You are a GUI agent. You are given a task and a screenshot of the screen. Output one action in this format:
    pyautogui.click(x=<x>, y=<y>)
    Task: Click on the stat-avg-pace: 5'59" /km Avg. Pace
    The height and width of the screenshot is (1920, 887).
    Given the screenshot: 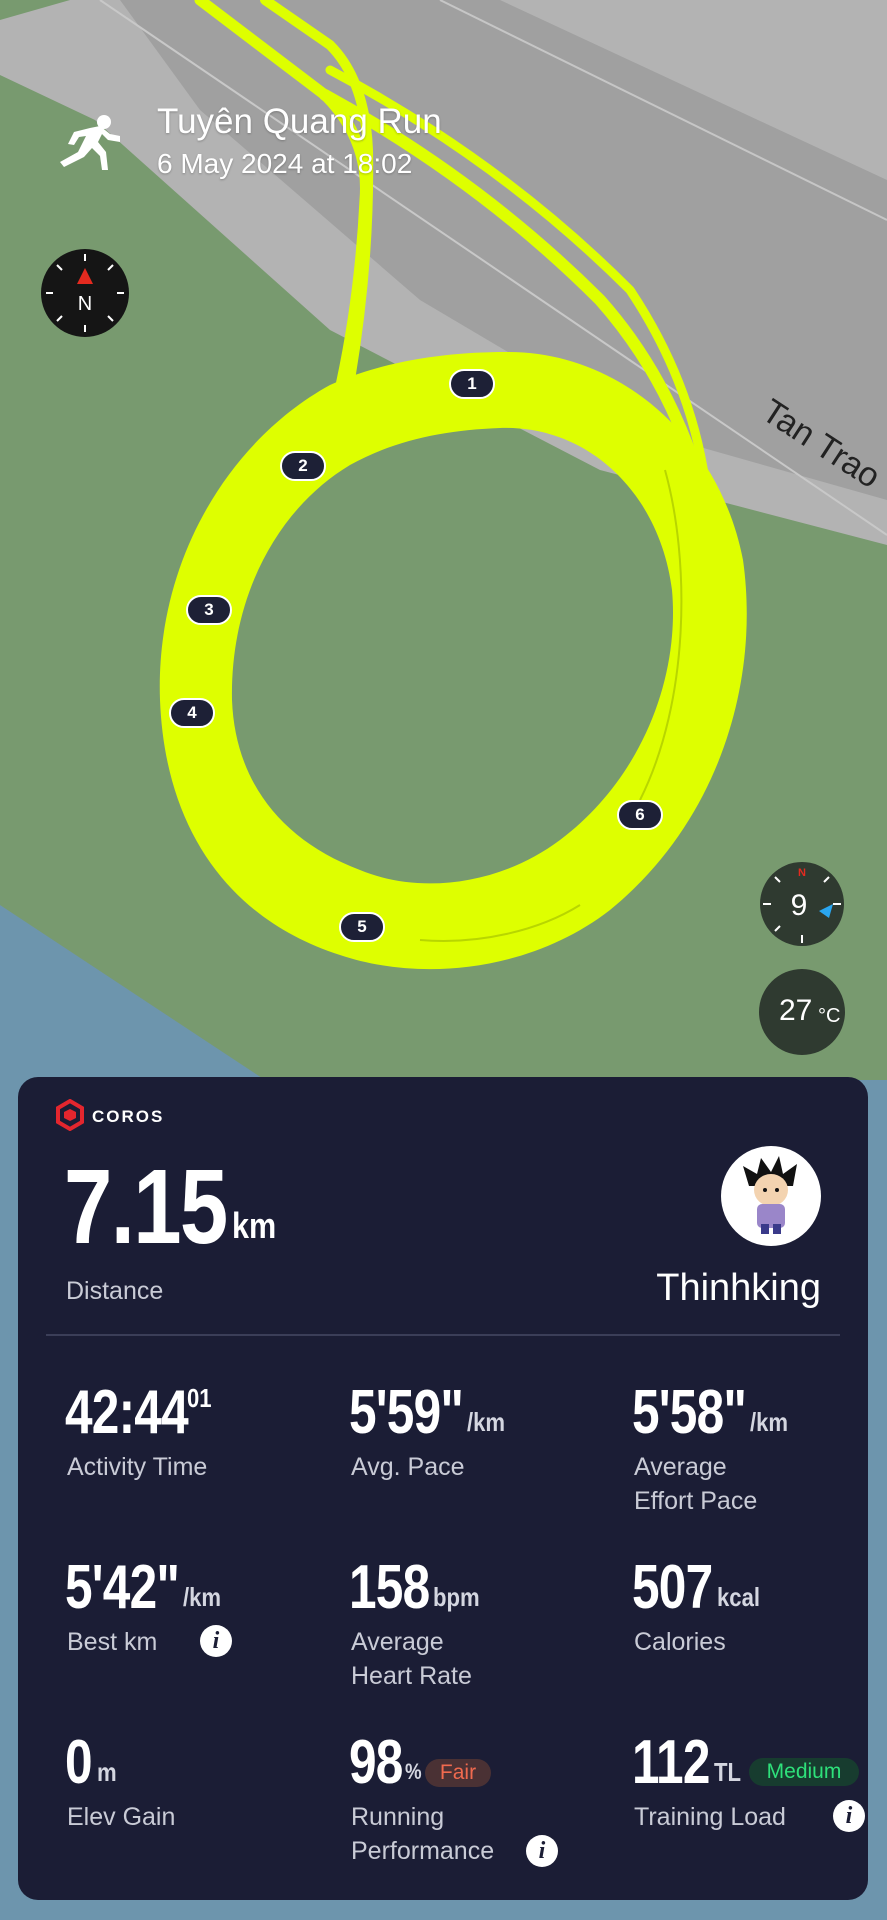 What is the action you would take?
    pyautogui.click(x=484, y=1447)
    